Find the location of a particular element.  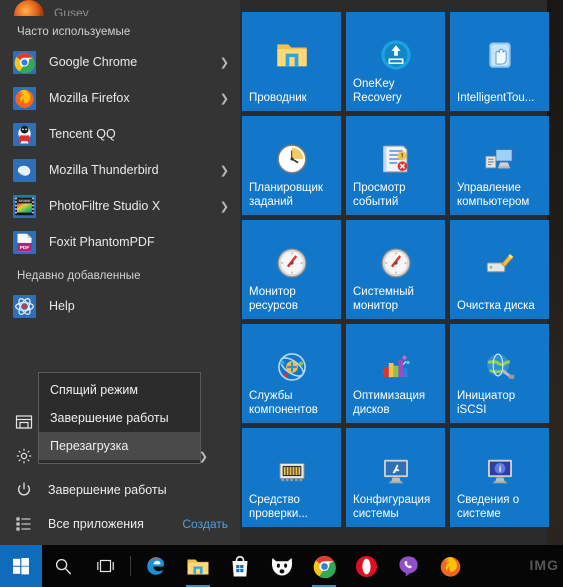

task-view-button is located at coordinates (105, 566).